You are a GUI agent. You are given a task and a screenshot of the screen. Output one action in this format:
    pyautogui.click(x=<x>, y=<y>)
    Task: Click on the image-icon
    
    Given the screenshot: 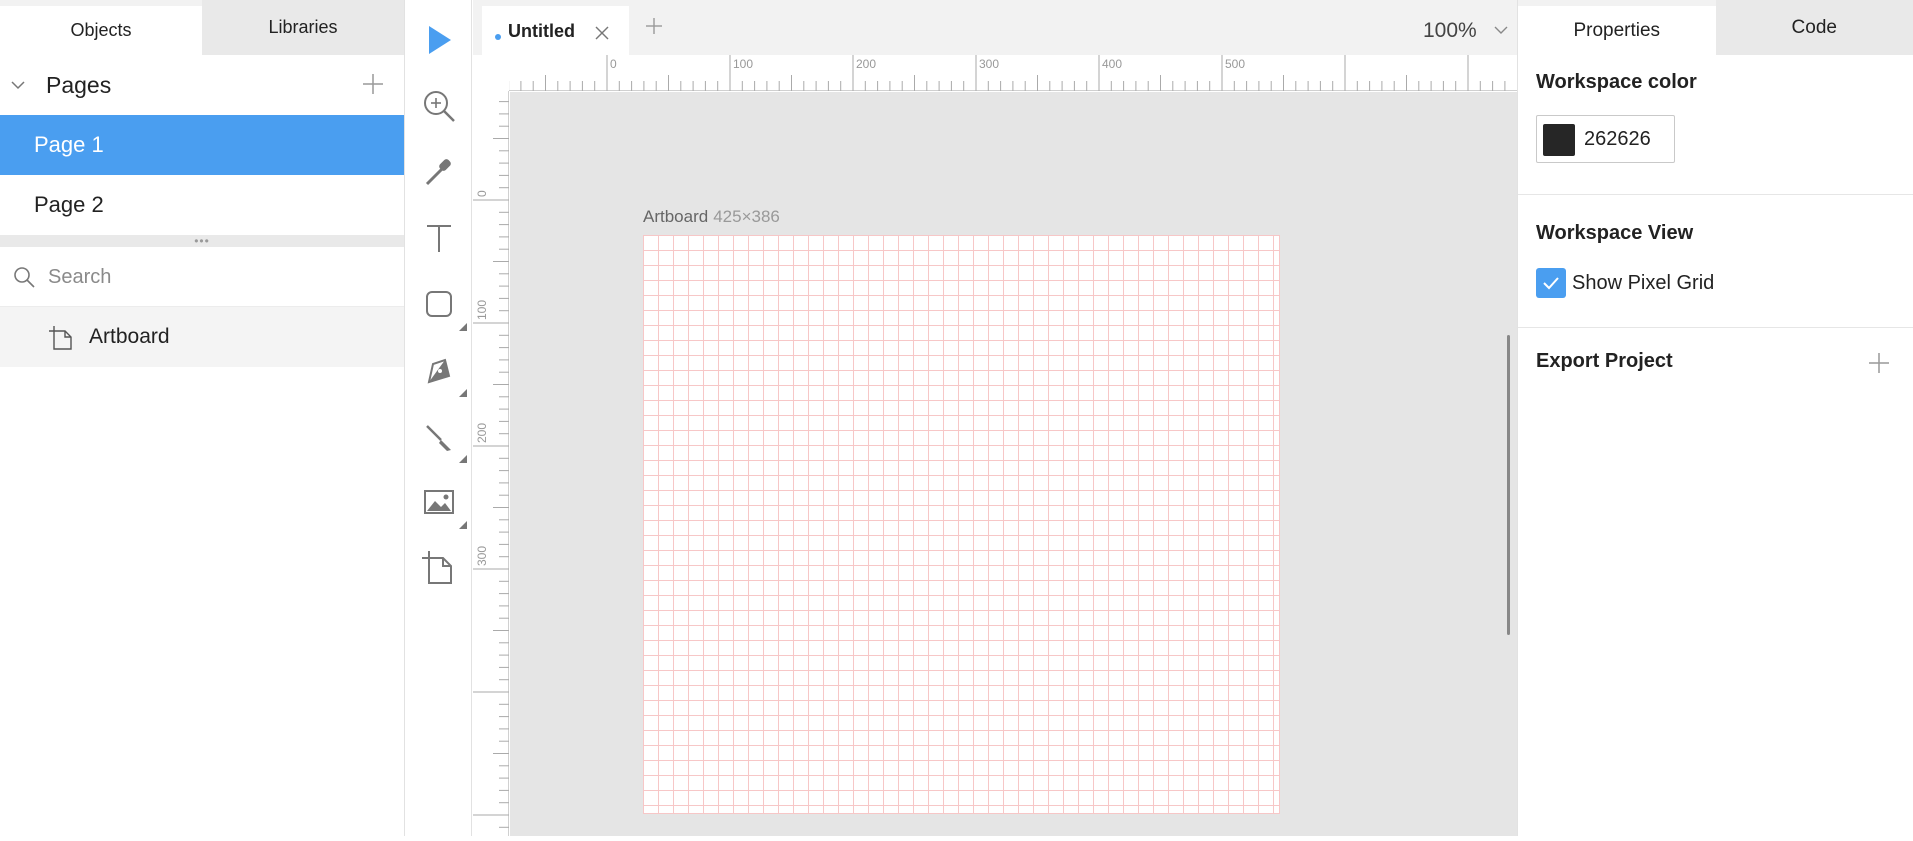 What is the action you would take?
    pyautogui.click(x=439, y=502)
    